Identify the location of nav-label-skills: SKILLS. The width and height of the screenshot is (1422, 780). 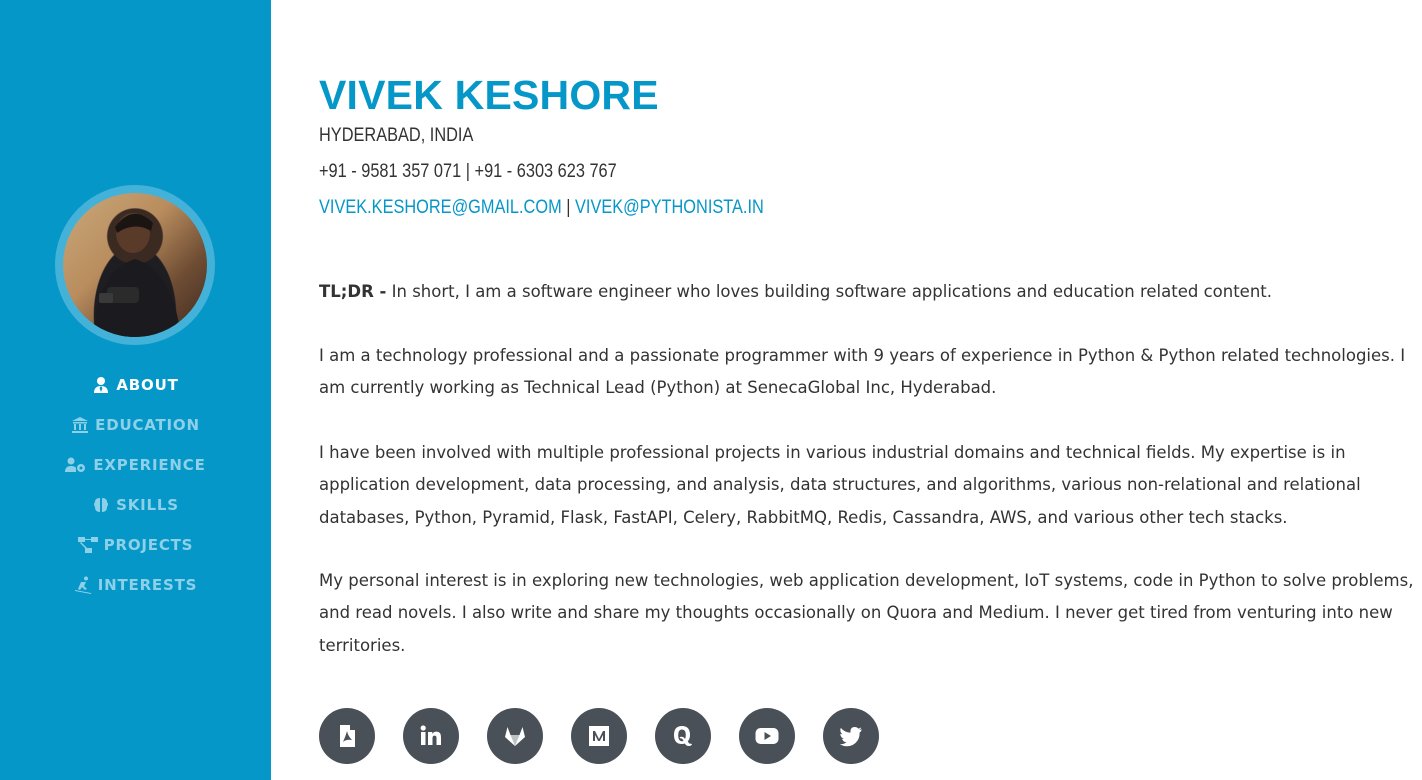
(147, 505).